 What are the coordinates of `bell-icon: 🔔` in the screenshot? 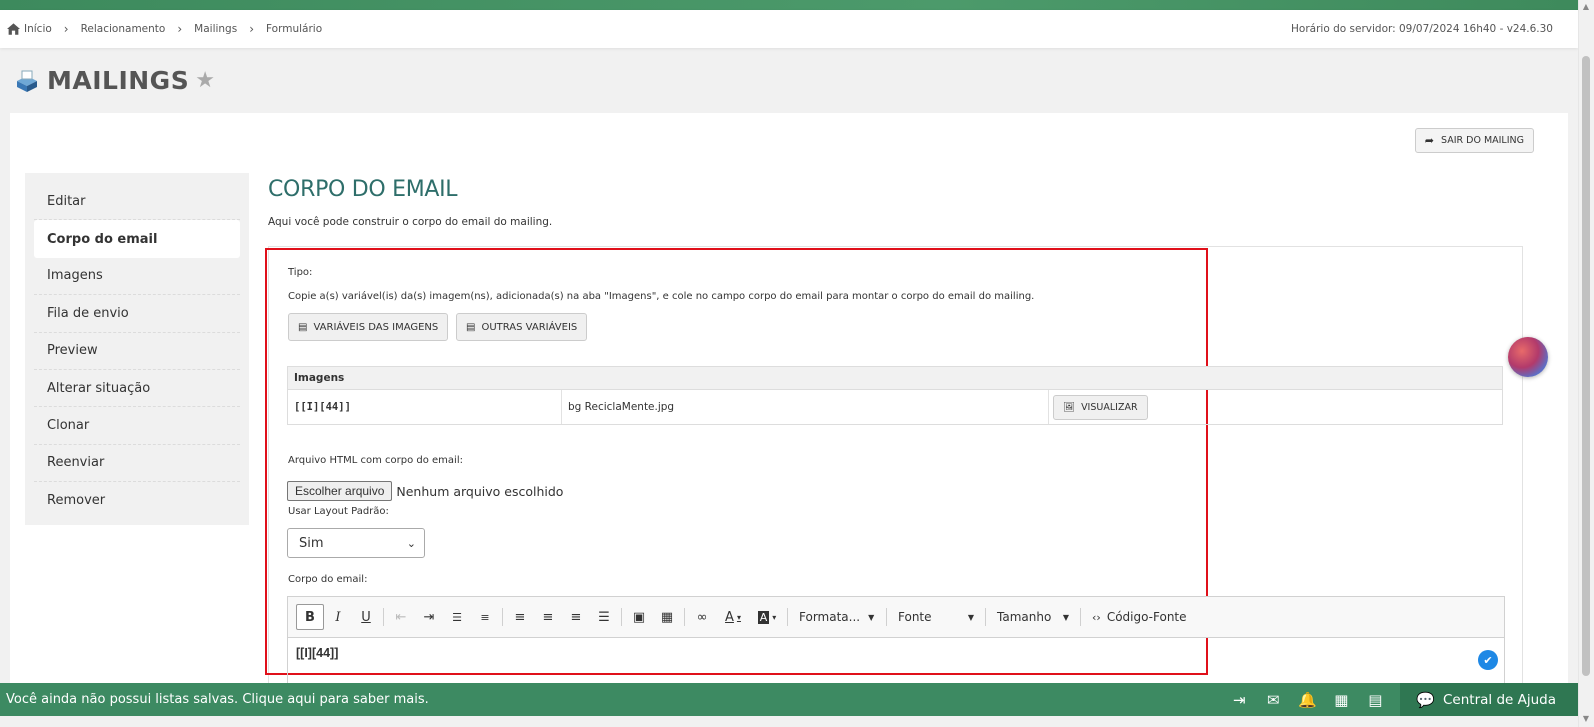 It's located at (1307, 700).